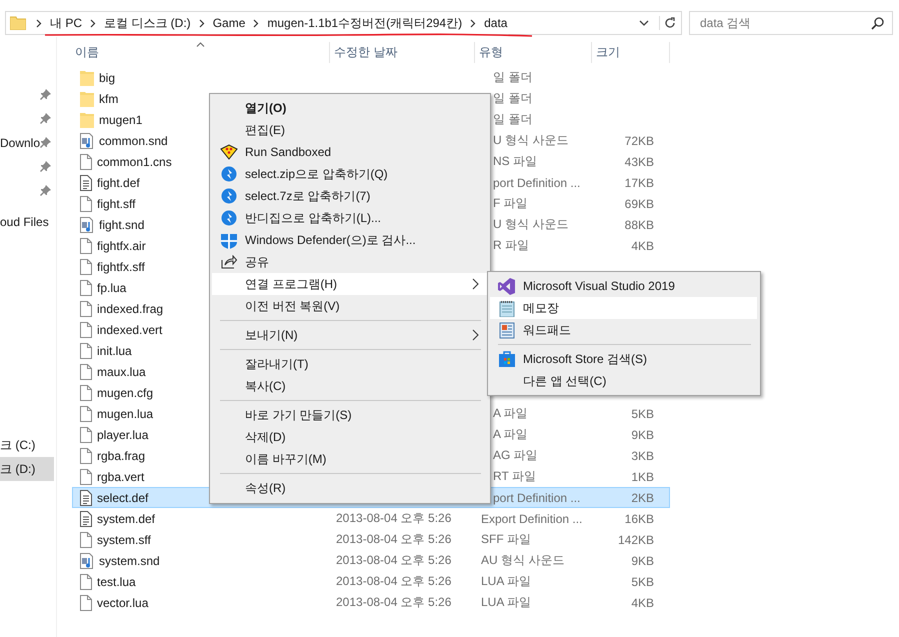 This screenshot has height=637, width=899. What do you see at coordinates (229, 23) in the screenshot?
I see `breadcrumb: Game` at bounding box center [229, 23].